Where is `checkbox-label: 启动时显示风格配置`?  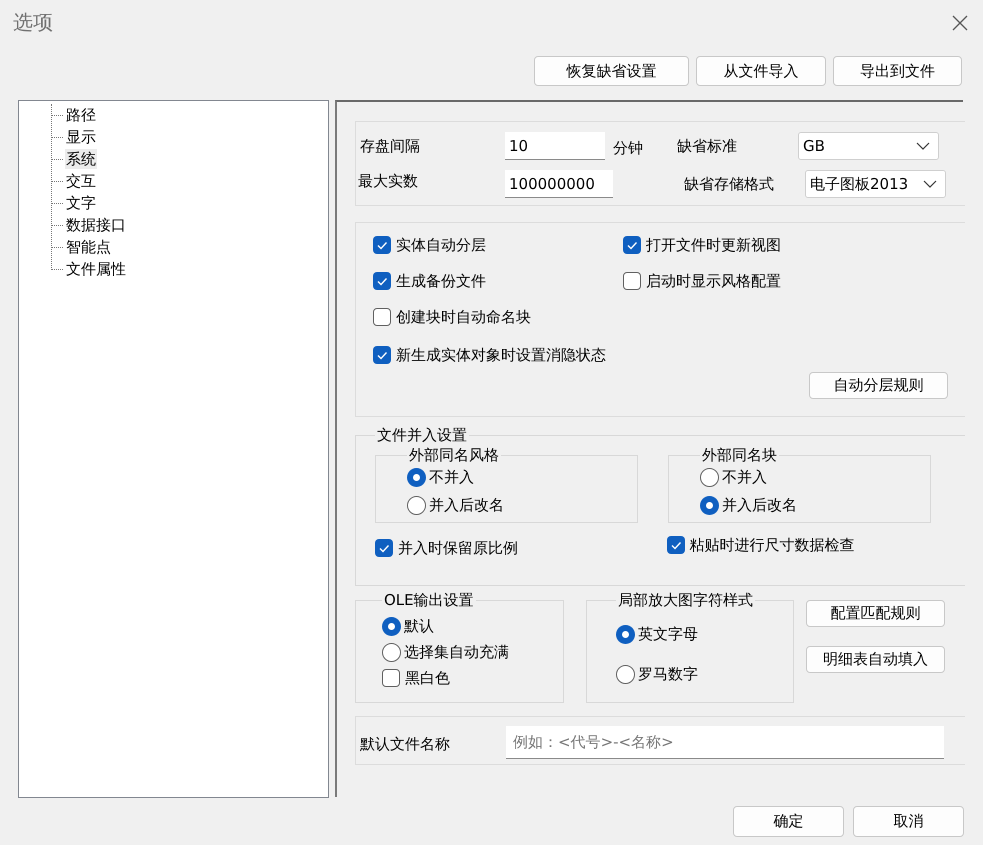 checkbox-label: 启动时显示风格配置 is located at coordinates (713, 281).